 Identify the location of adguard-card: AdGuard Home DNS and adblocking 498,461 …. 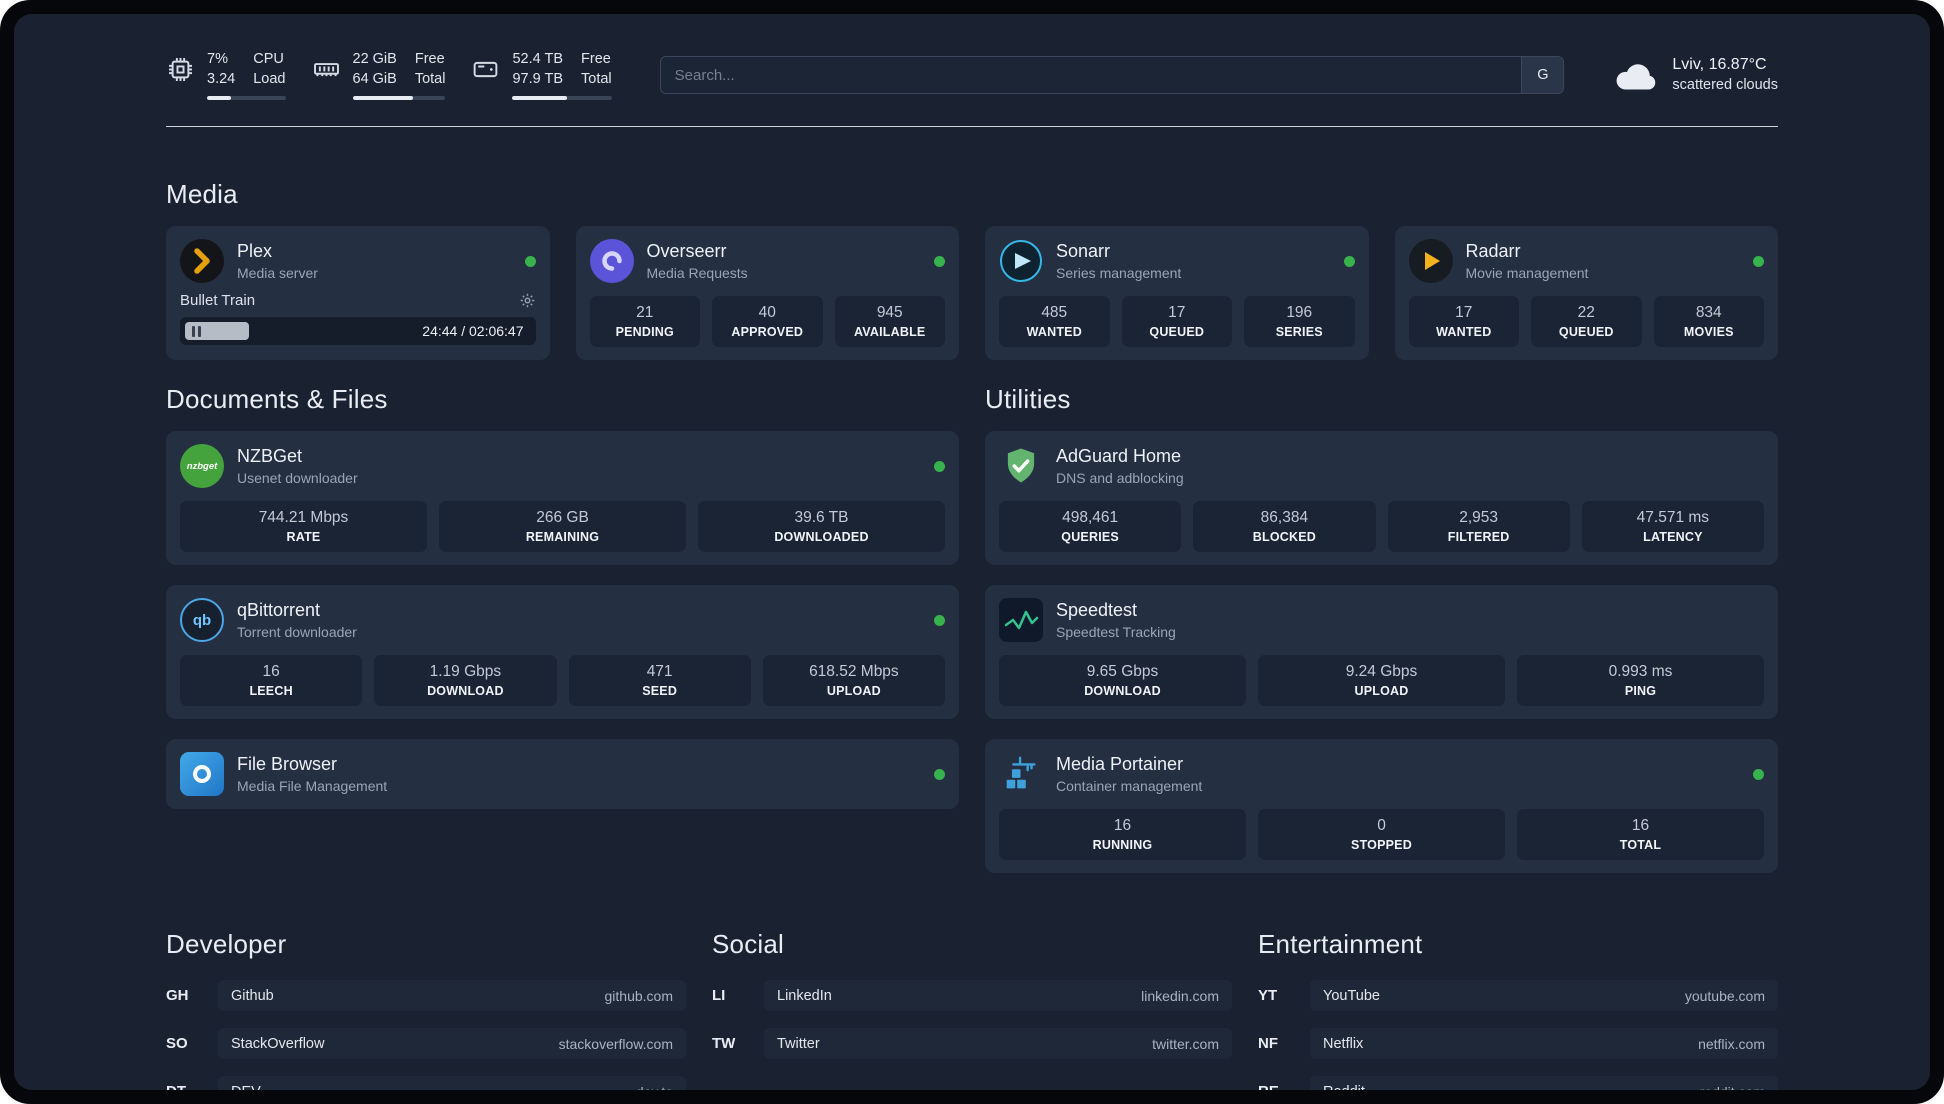
(1381, 498).